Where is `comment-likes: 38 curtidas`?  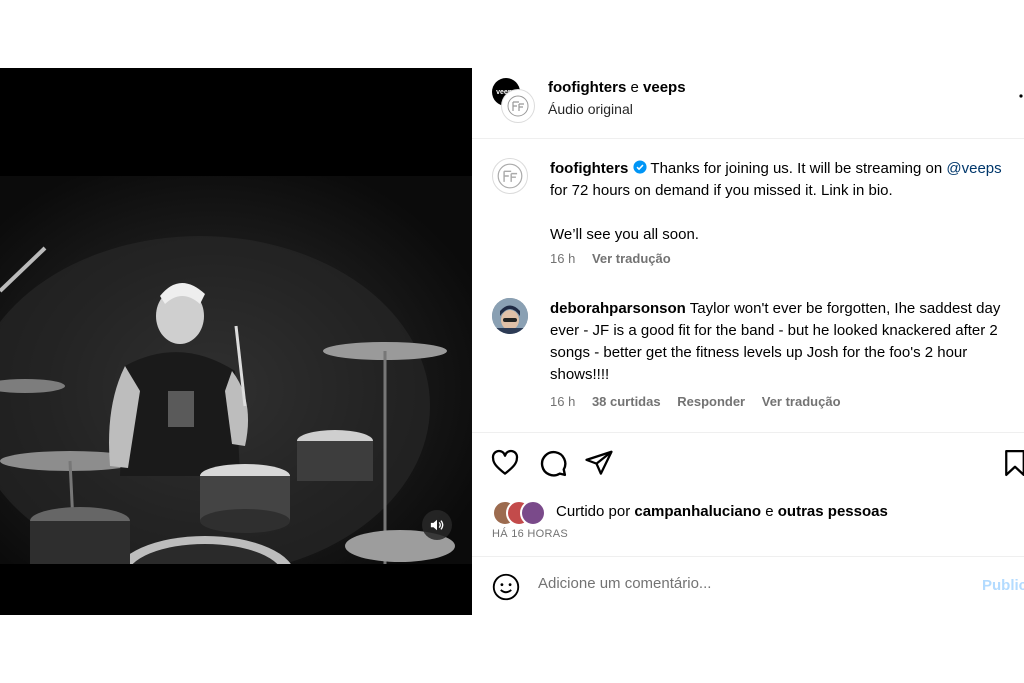 comment-likes: 38 curtidas is located at coordinates (626, 401).